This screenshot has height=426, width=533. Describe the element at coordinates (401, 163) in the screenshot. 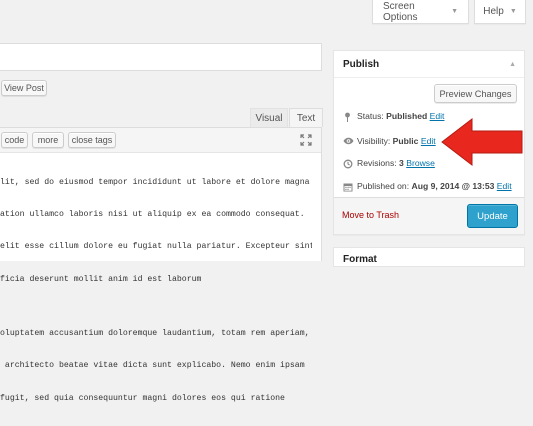

I see `revisions-count: 3` at that location.